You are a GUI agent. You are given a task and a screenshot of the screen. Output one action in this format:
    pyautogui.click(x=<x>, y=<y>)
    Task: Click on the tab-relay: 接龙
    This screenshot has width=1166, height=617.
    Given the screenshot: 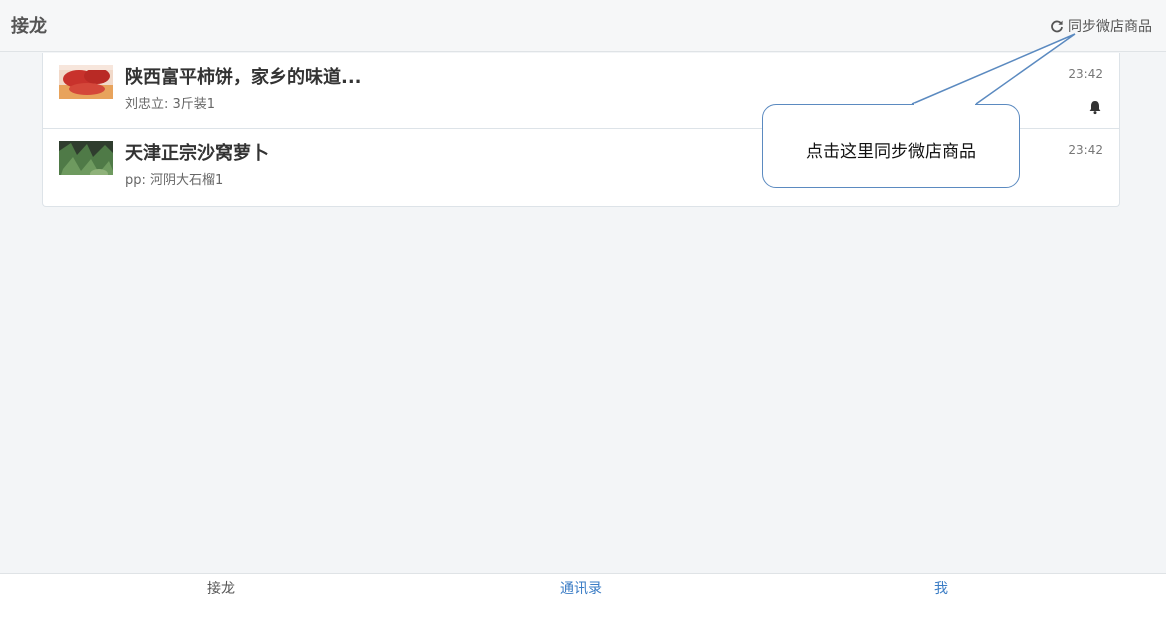 What is the action you would take?
    pyautogui.click(x=221, y=588)
    